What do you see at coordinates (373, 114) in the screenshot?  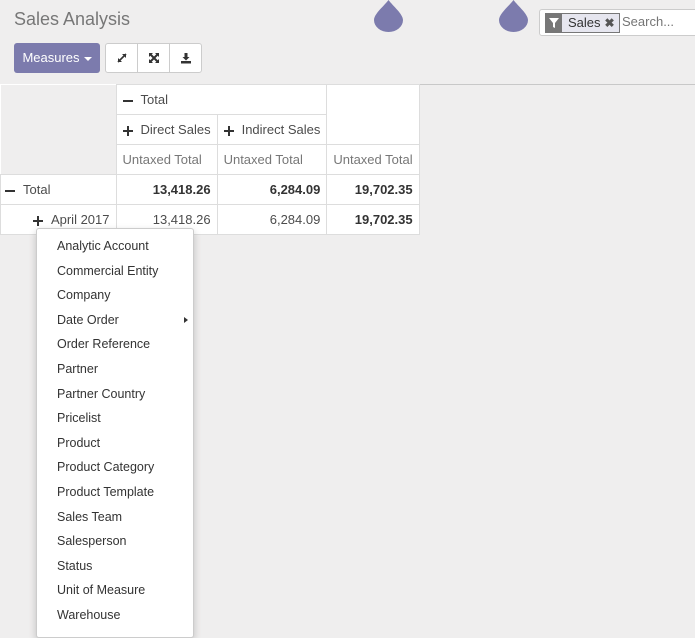 I see `col-header-blank` at bounding box center [373, 114].